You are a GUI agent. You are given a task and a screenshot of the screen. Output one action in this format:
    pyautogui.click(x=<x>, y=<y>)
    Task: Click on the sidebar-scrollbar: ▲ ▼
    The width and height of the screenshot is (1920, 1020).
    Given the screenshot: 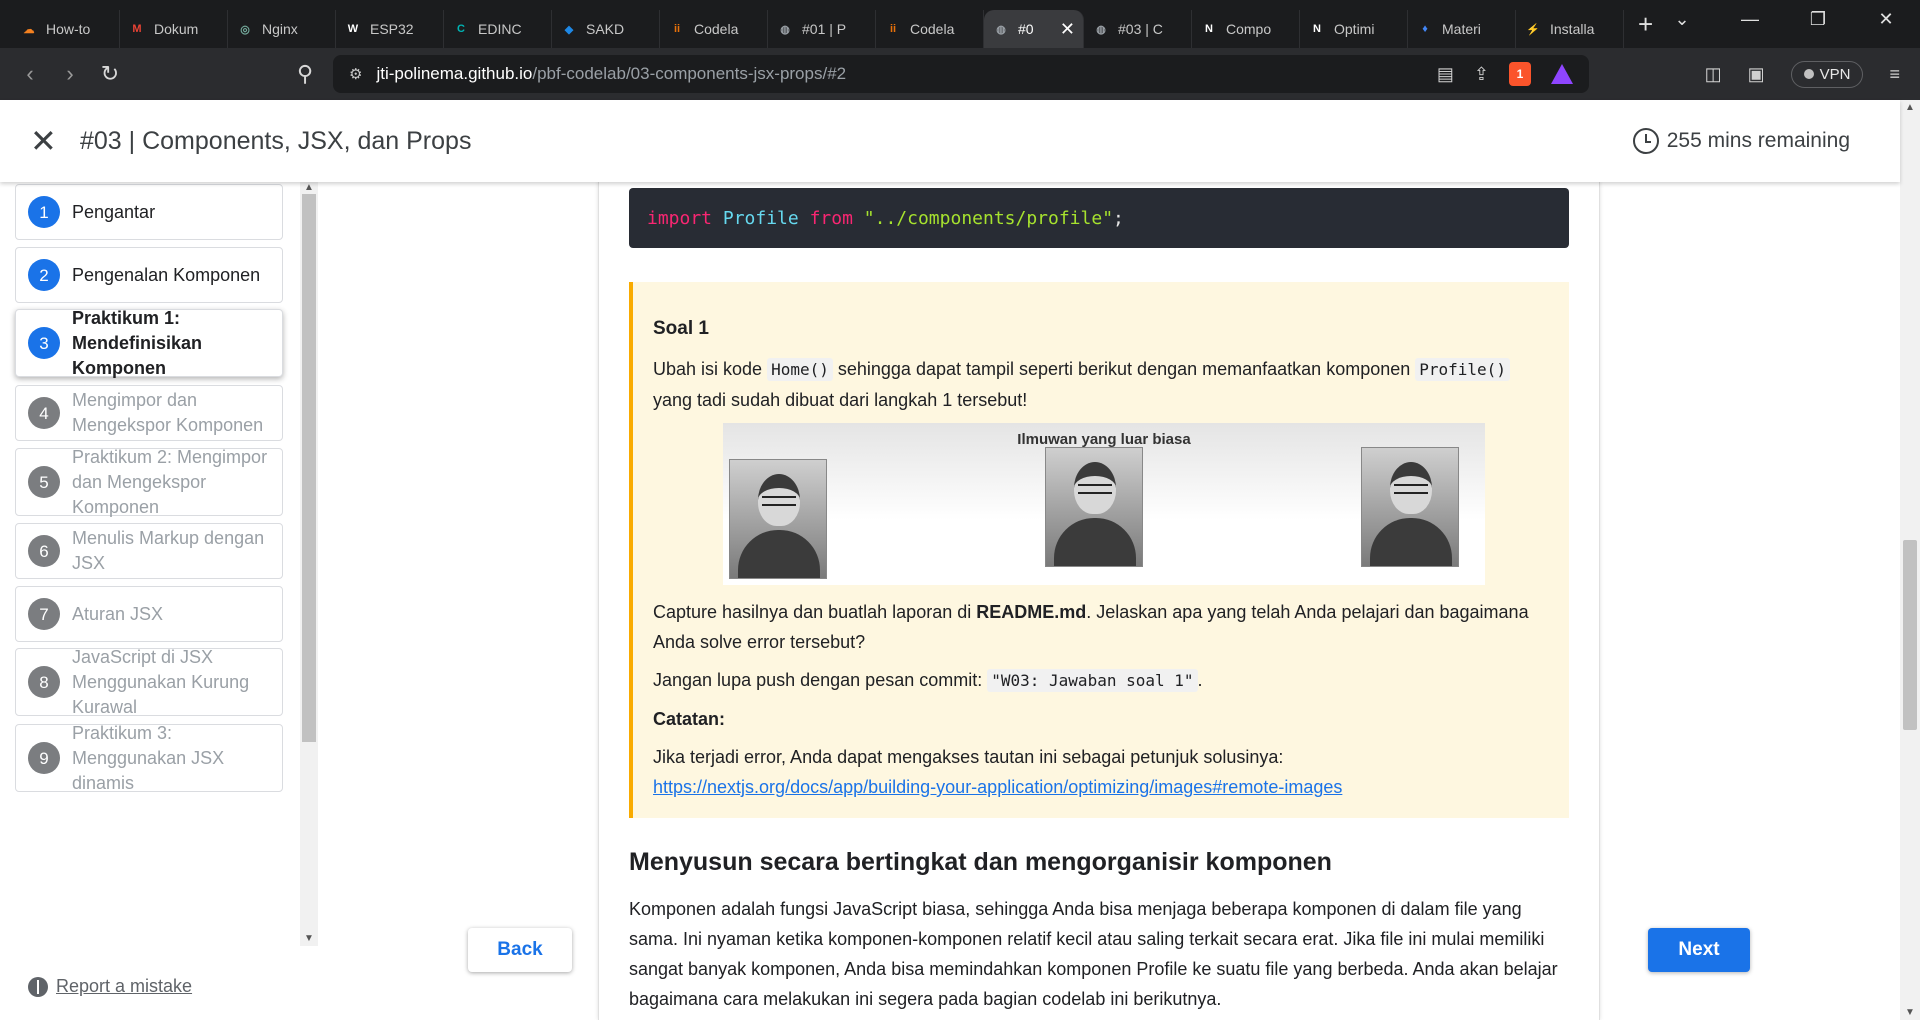 What is the action you would take?
    pyautogui.click(x=309, y=564)
    